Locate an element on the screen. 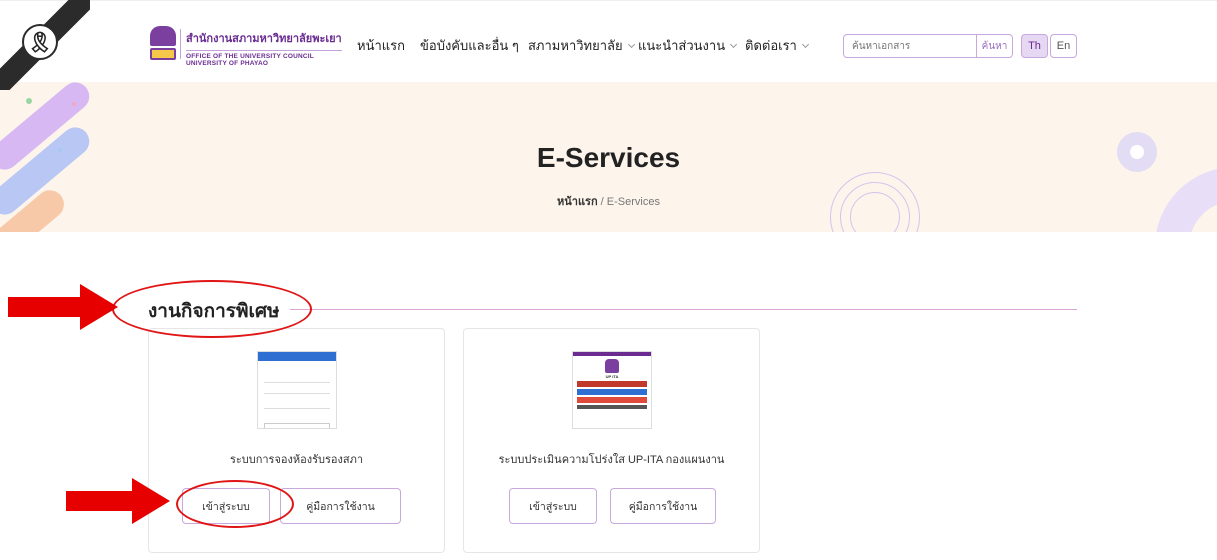 This screenshot has height=560, width=1217. nav-item-departments: แนะนำส่วนงาน is located at coordinates (688, 45).